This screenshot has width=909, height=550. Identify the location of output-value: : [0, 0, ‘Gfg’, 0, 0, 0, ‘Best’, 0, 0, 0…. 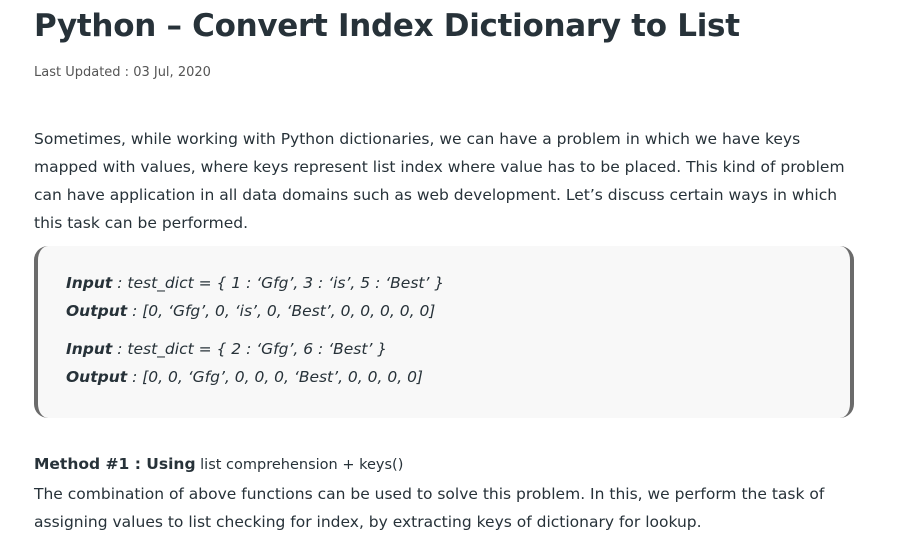
(275, 377).